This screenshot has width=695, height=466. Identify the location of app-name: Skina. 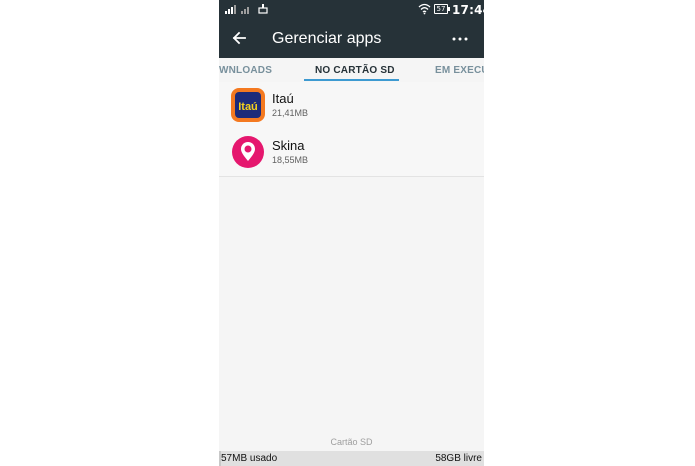
(288, 145).